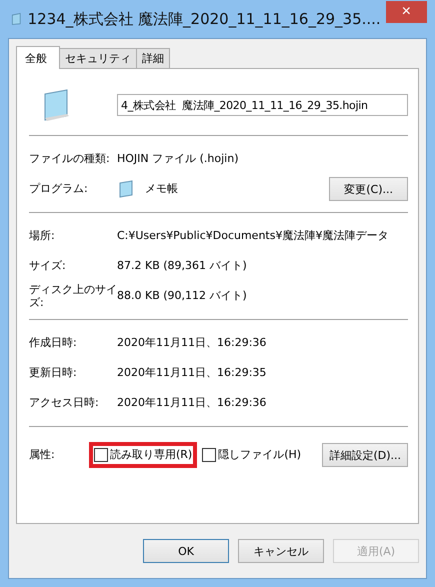  Describe the element at coordinates (38, 57) in the screenshot. I see `tab: 全般` at that location.